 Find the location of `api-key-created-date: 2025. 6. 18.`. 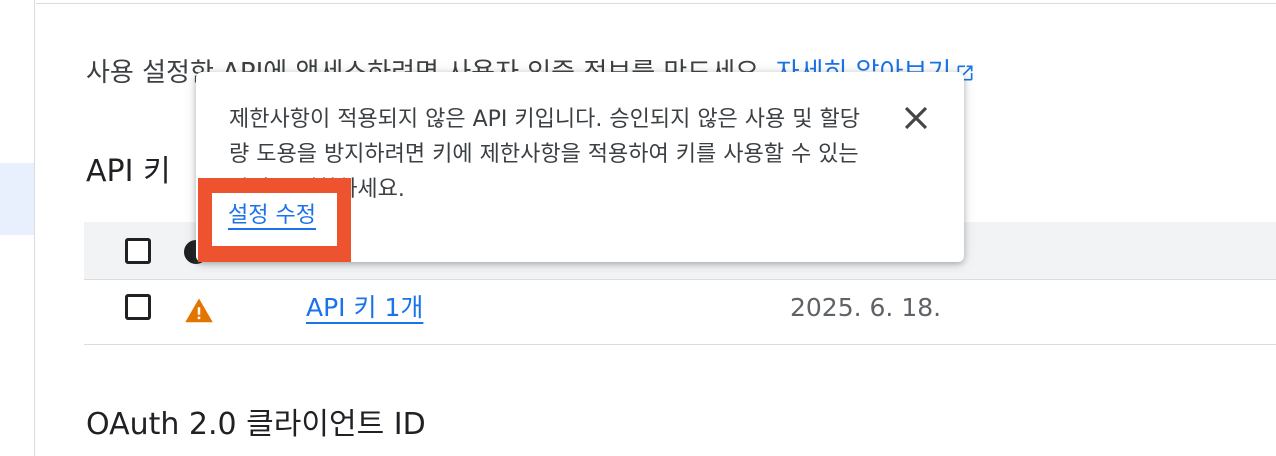

api-key-created-date: 2025. 6. 18. is located at coordinates (866, 307).